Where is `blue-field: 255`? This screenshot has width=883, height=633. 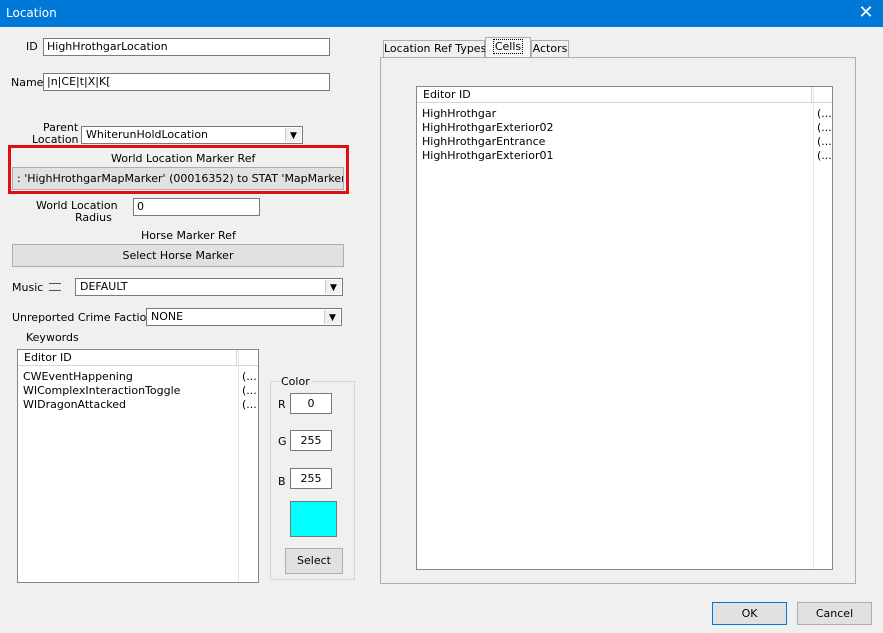
blue-field: 255 is located at coordinates (311, 478).